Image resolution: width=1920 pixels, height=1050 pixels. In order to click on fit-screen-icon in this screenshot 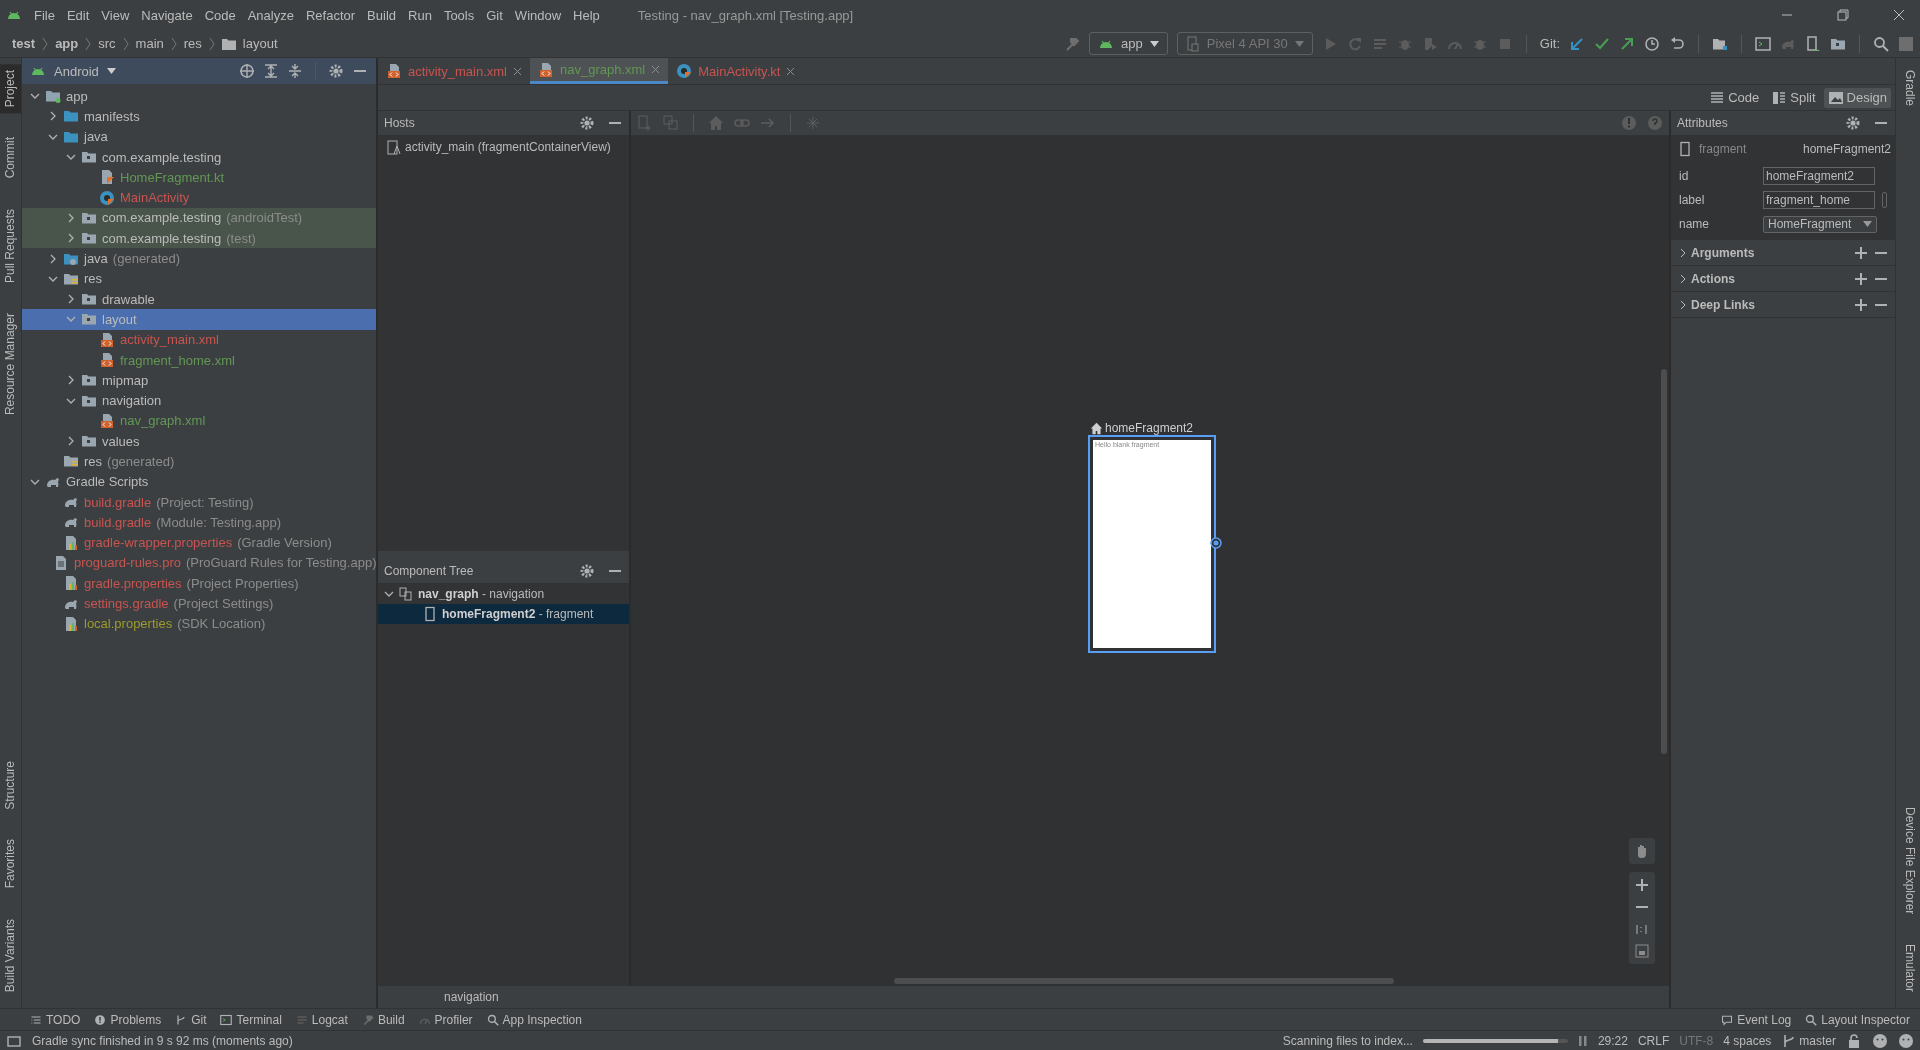, I will do `click(1642, 951)`.